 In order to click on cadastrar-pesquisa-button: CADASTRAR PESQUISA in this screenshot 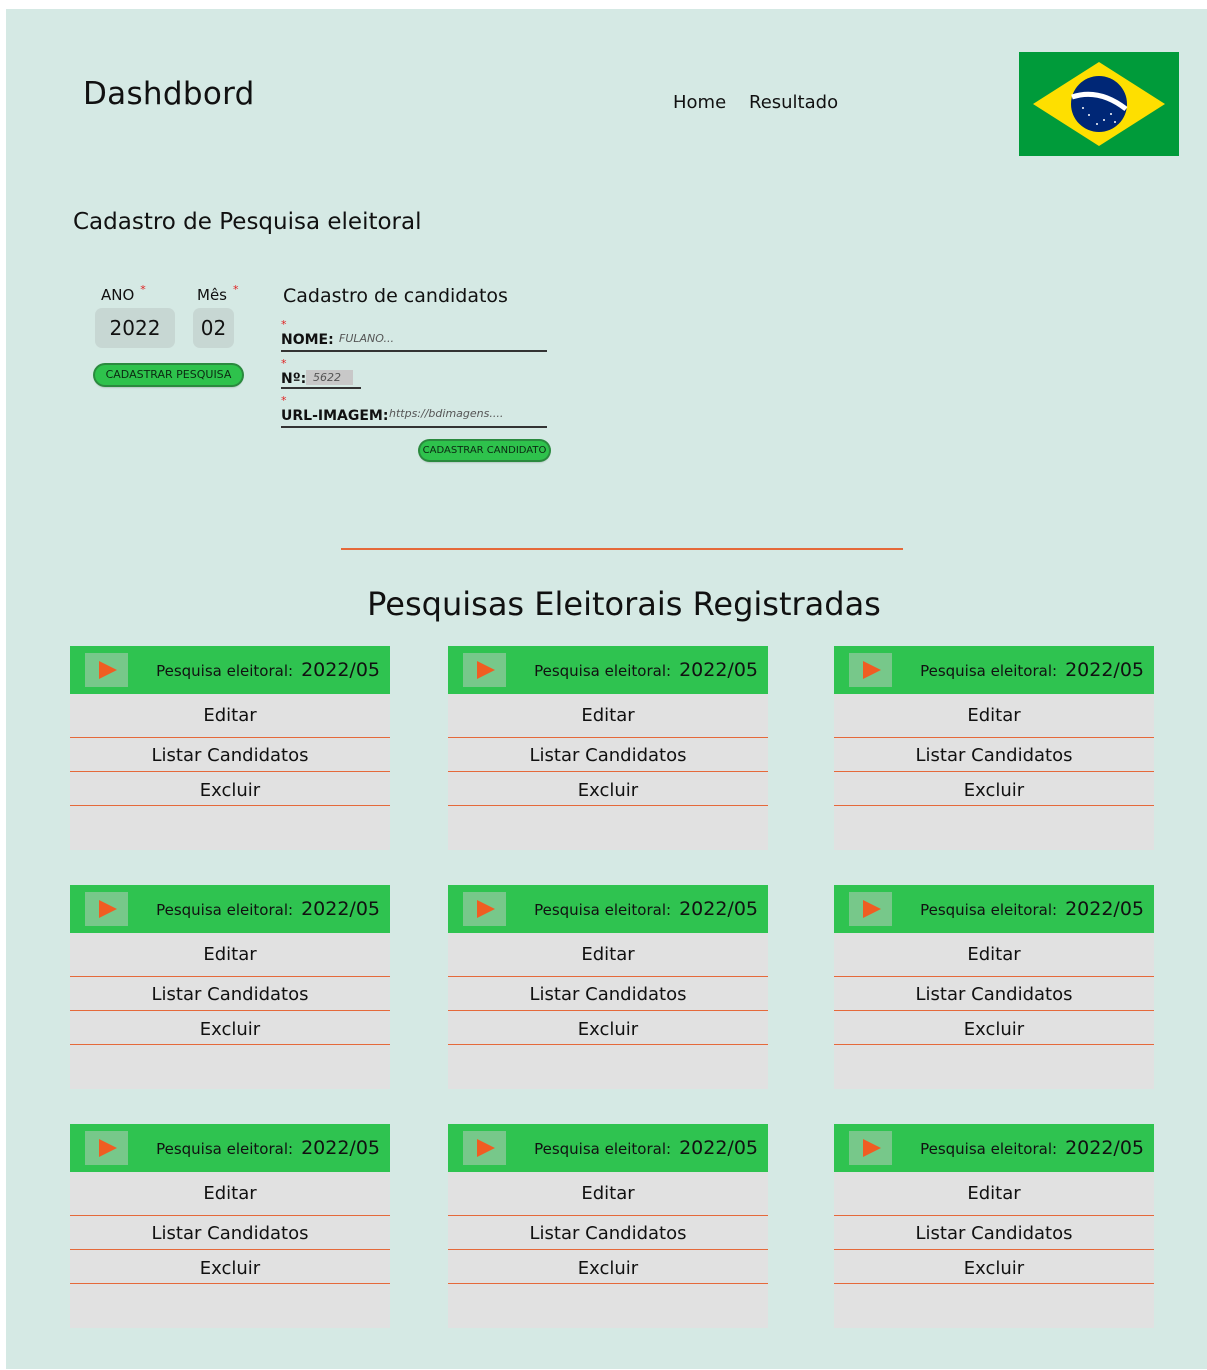, I will do `click(168, 375)`.